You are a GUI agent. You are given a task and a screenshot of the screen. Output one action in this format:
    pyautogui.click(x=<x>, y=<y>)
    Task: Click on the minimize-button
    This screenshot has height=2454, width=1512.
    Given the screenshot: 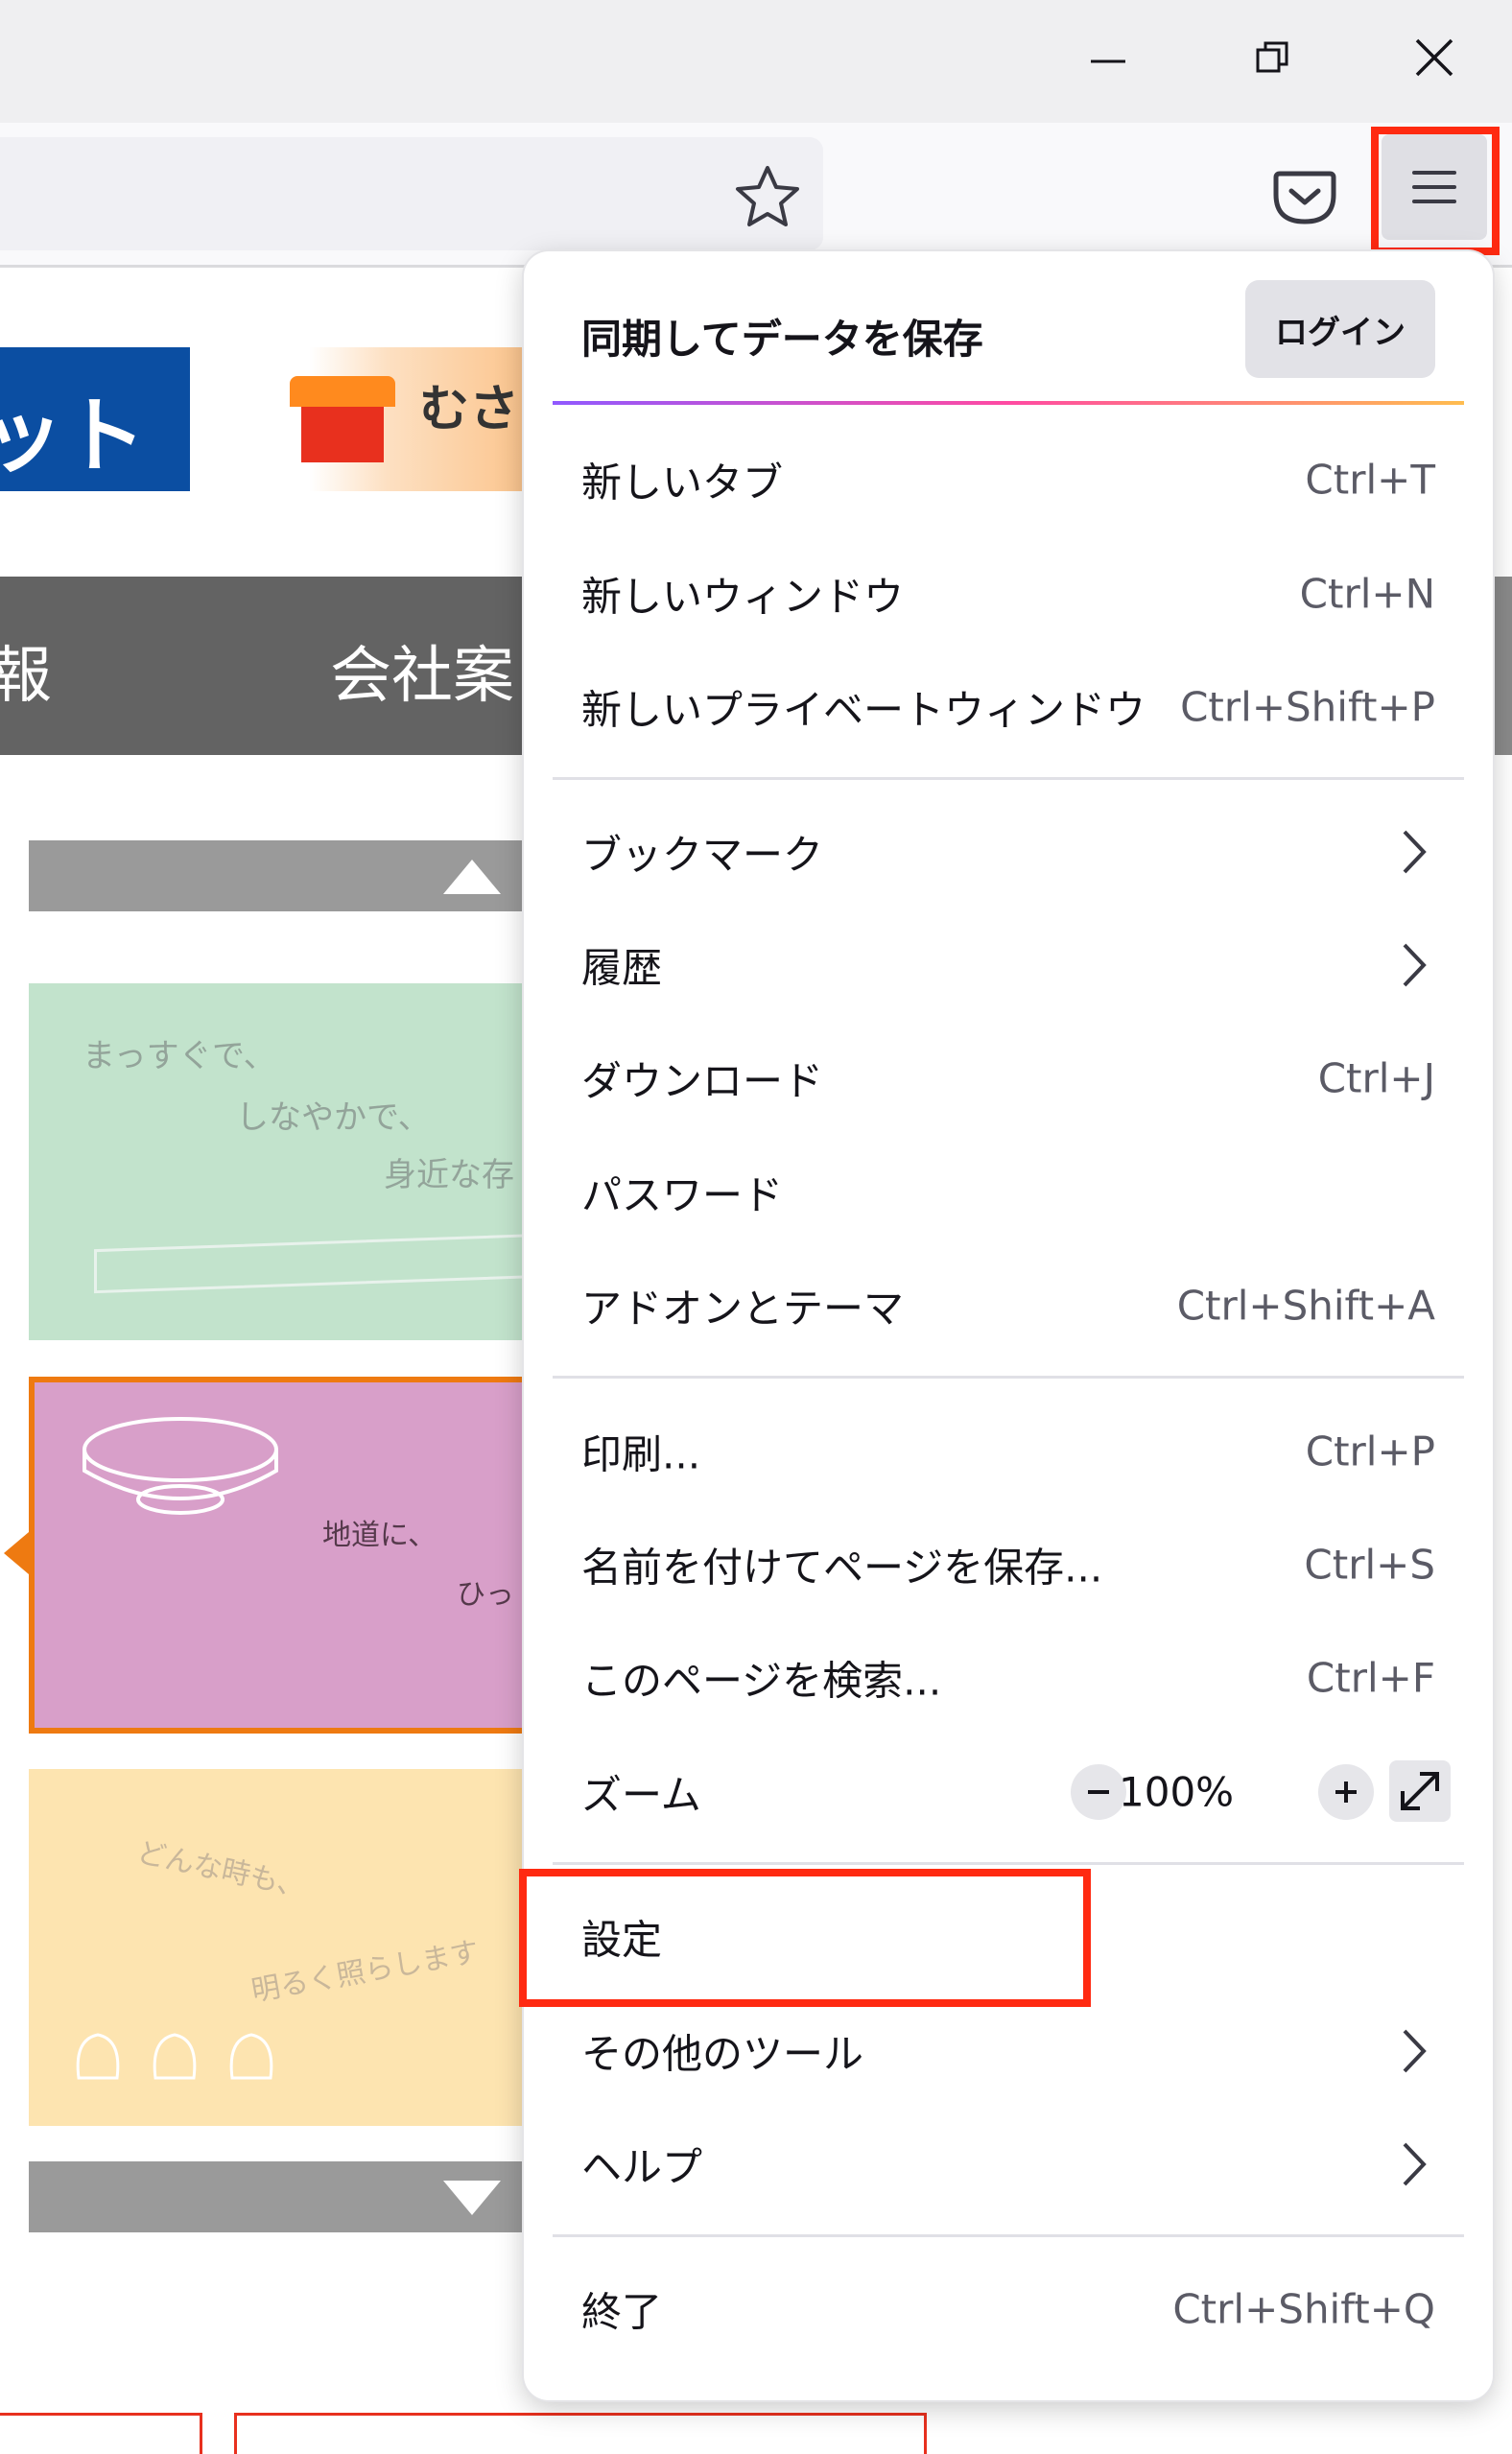 What is the action you would take?
    pyautogui.click(x=1108, y=58)
    